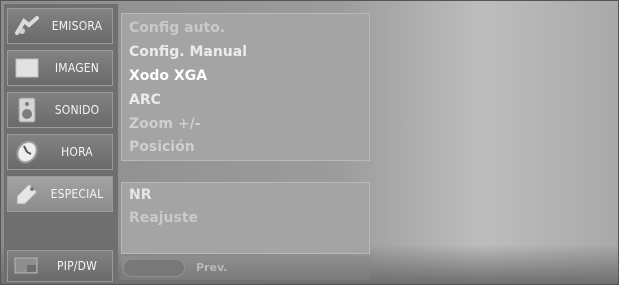 This screenshot has width=619, height=285. Describe the element at coordinates (188, 52) in the screenshot. I see `menu-item-config-manual: Config. Manual` at that location.